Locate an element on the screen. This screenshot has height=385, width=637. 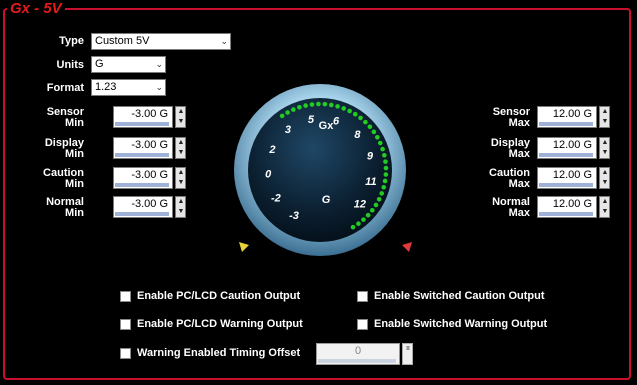
display-max-spin-buttons: ▲ ▼ is located at coordinates (604, 148).